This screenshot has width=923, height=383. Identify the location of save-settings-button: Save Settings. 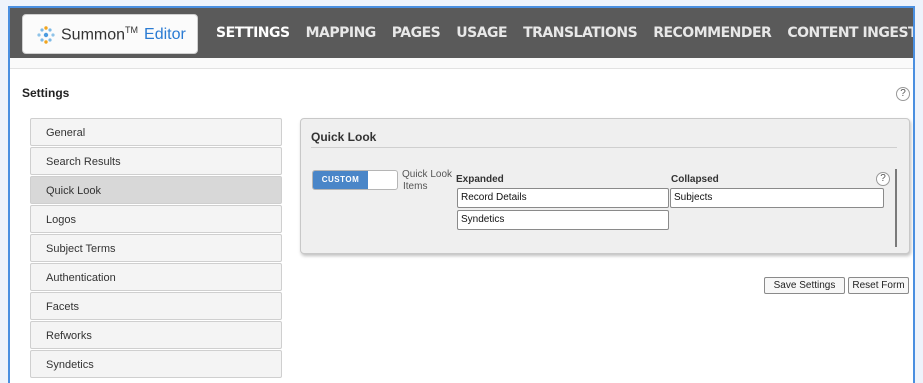
(804, 285).